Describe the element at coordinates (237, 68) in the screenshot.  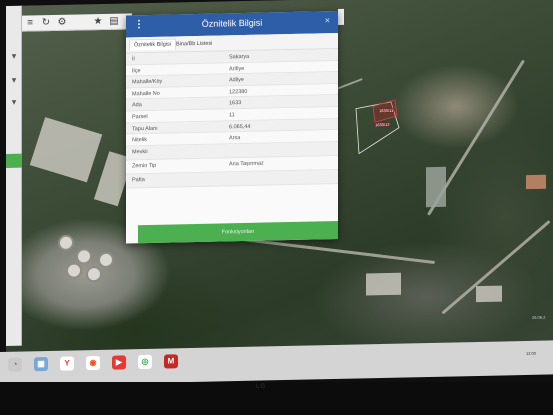
I see `row-value: Arifiye` at that location.